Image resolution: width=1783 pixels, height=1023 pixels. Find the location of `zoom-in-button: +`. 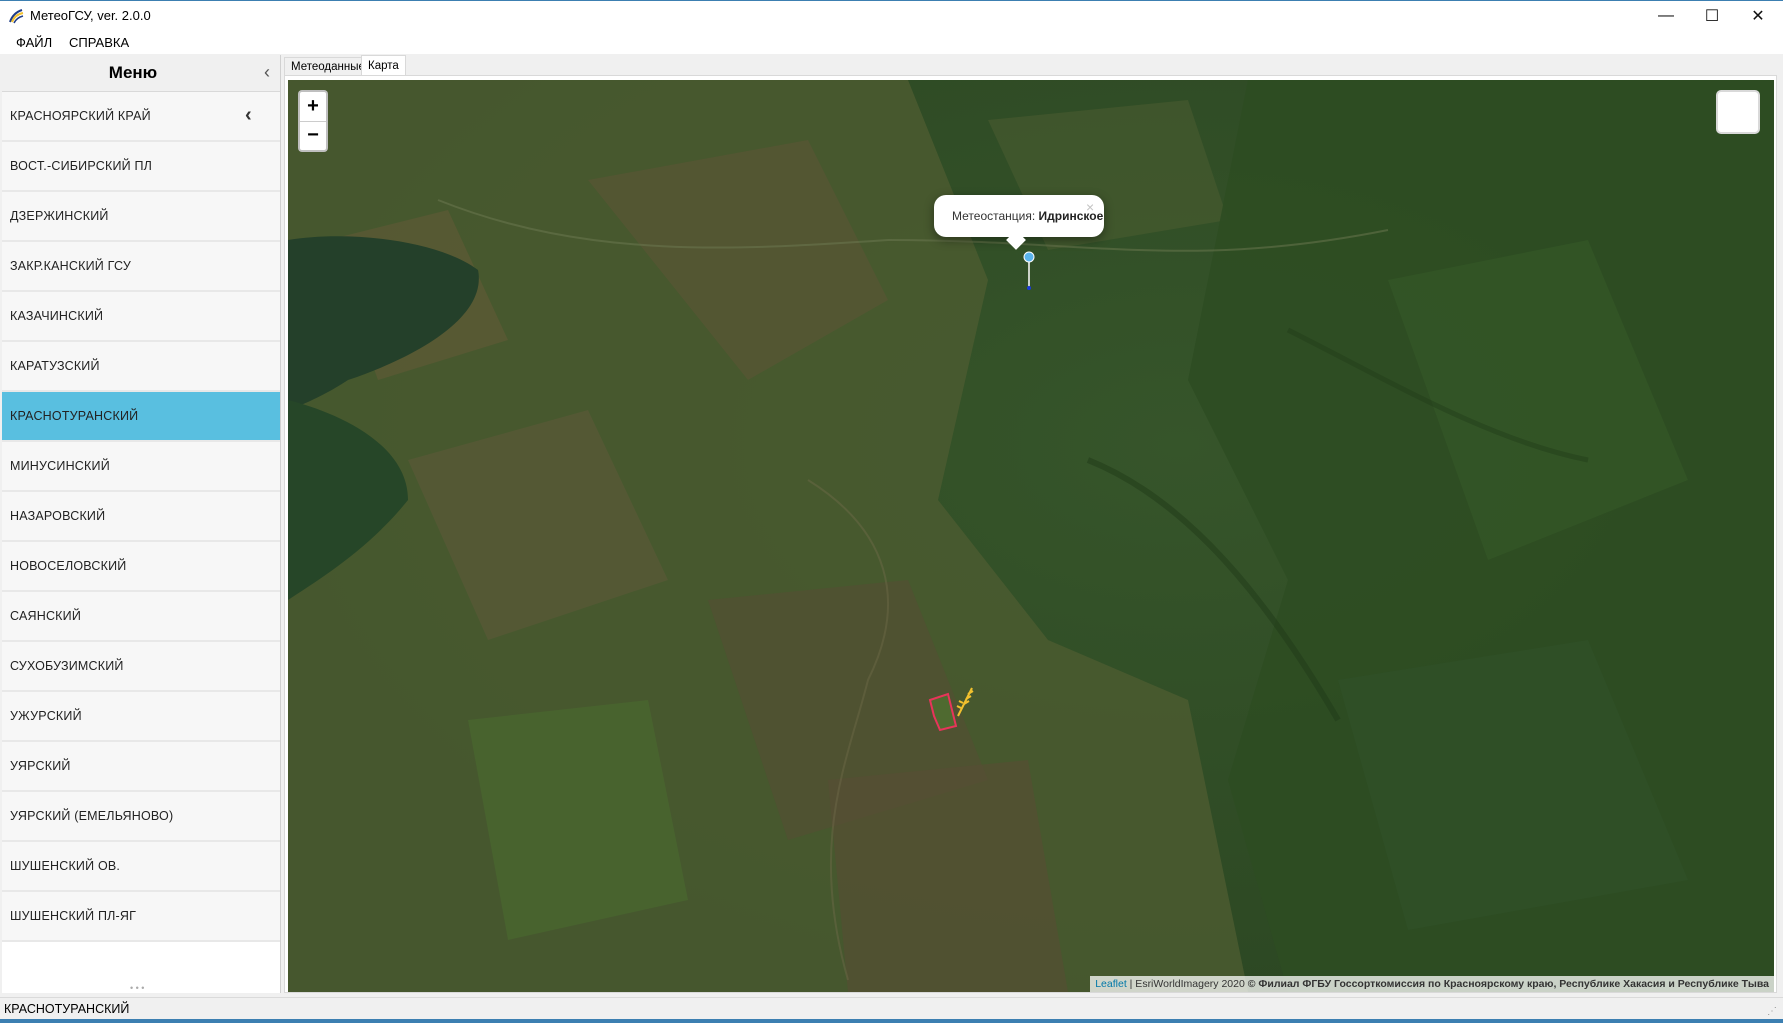

zoom-in-button: + is located at coordinates (313, 107).